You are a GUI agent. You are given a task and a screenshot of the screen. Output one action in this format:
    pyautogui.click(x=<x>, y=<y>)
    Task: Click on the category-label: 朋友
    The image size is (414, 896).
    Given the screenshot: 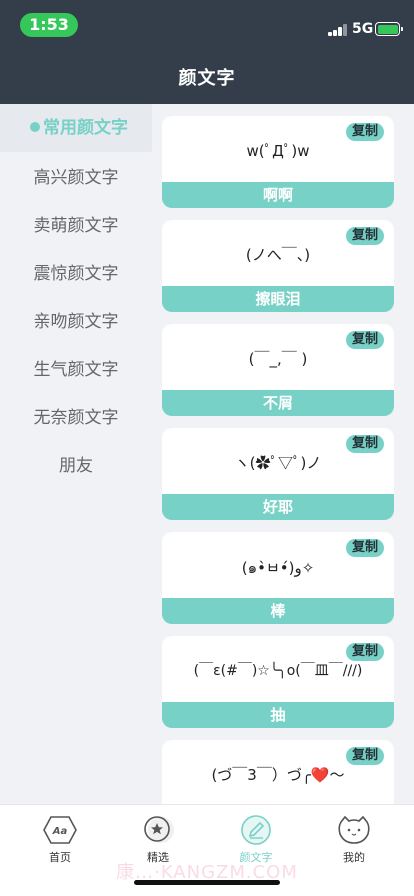 What is the action you would take?
    pyautogui.click(x=76, y=466)
    